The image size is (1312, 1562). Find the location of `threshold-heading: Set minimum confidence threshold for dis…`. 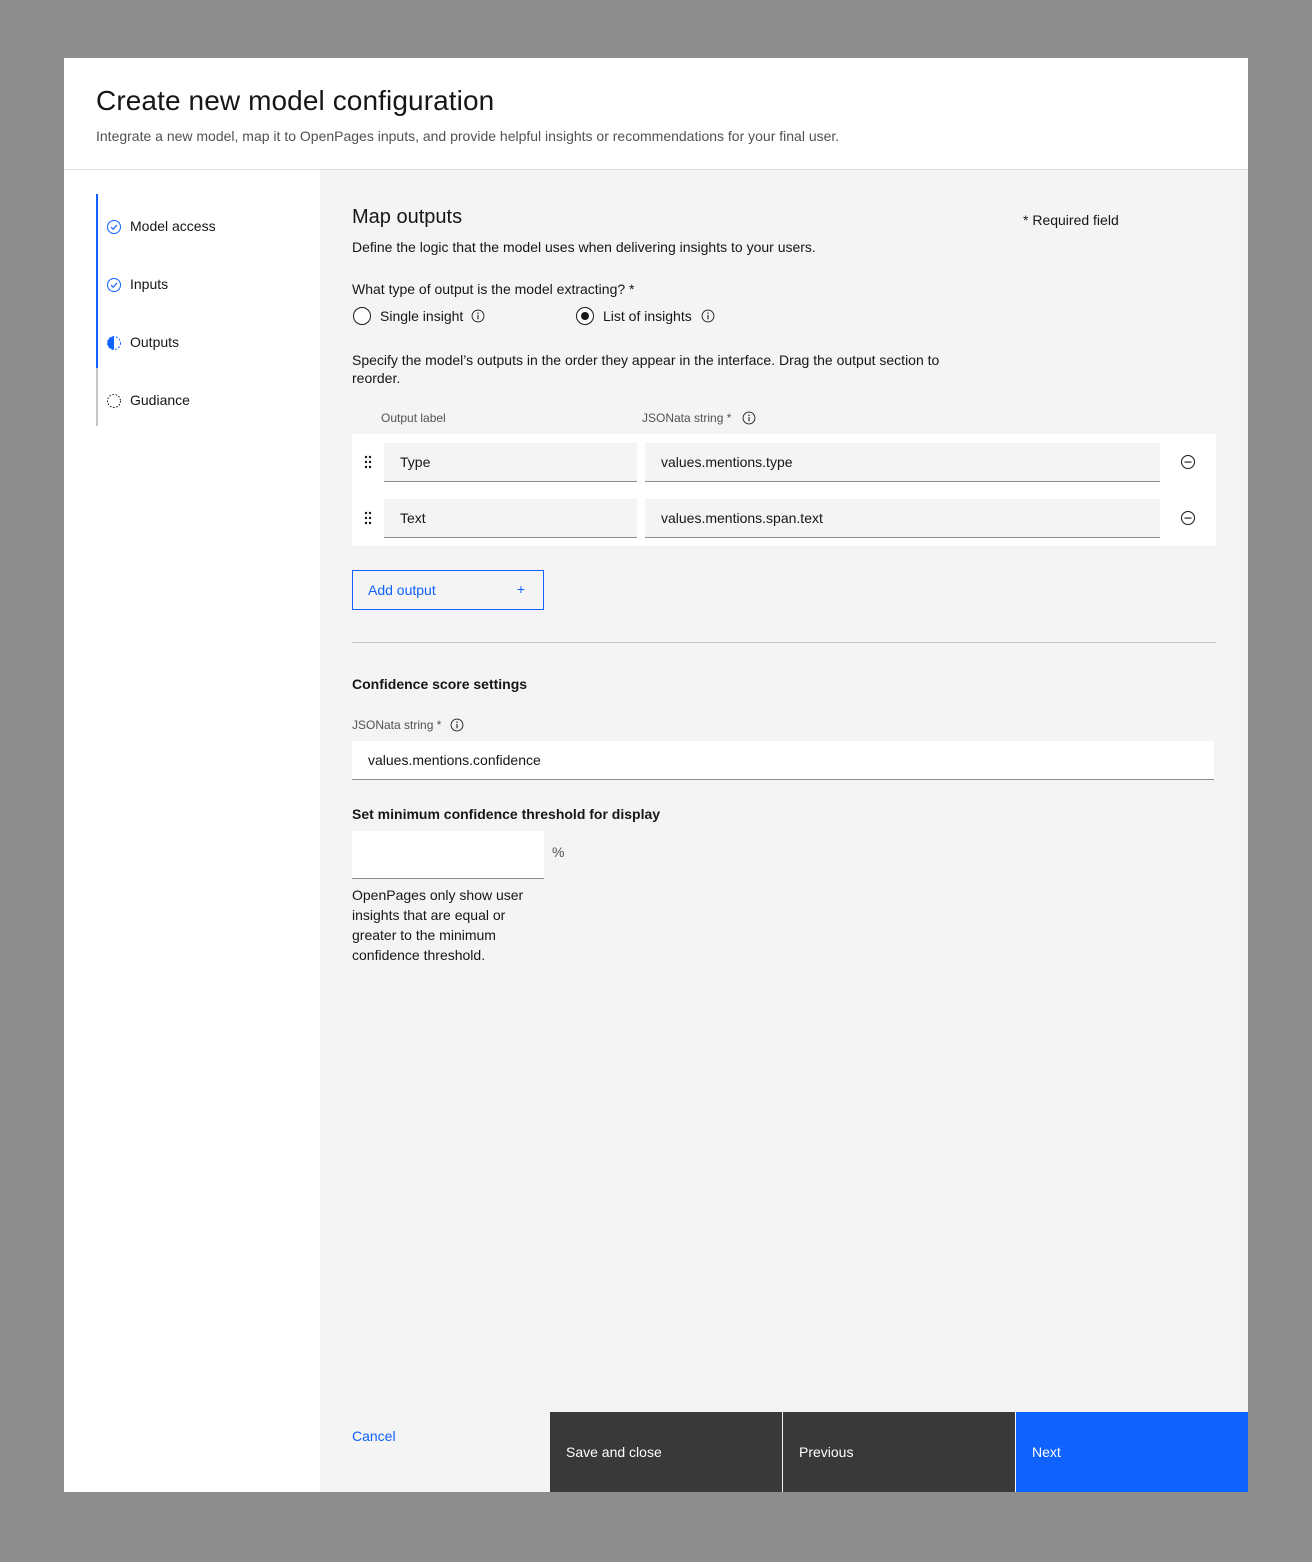

threshold-heading: Set minimum confidence threshold for dis… is located at coordinates (506, 814).